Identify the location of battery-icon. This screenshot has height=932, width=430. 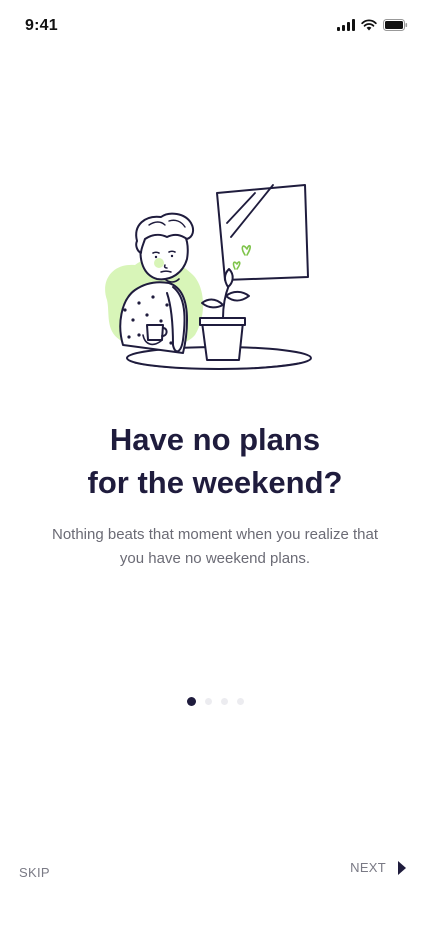
(395, 25).